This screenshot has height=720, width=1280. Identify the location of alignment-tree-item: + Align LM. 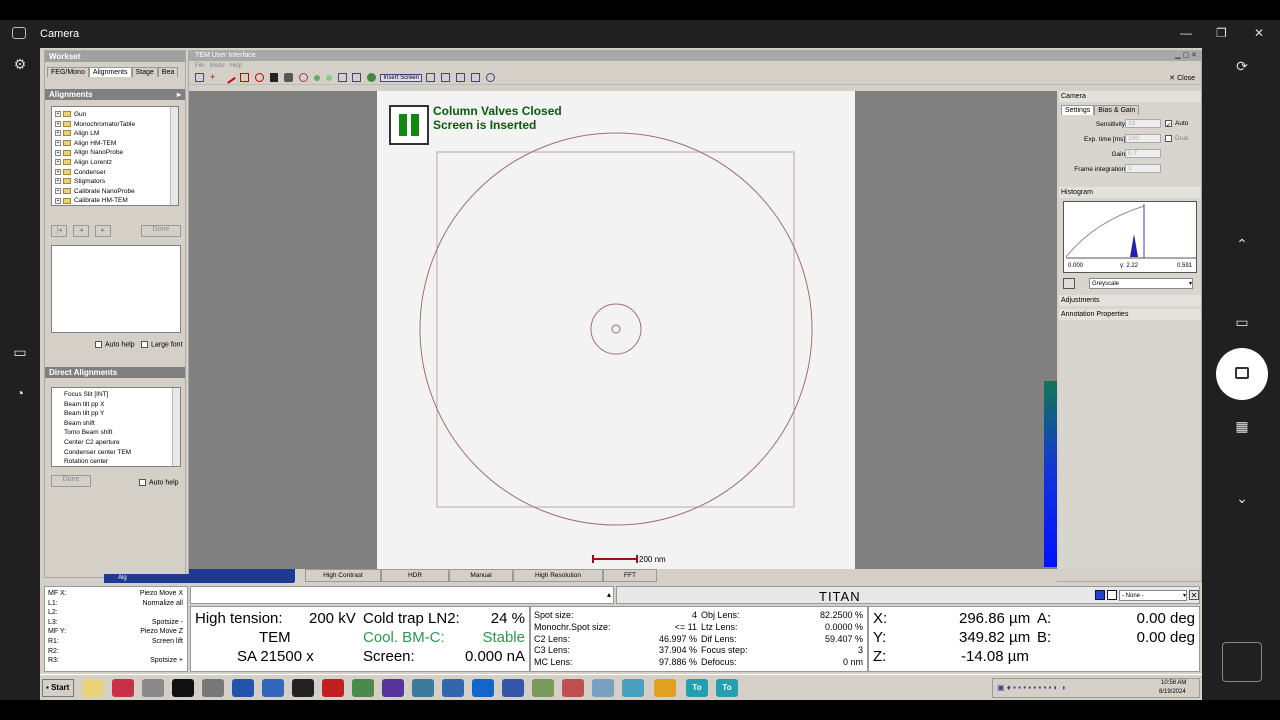
(115, 134).